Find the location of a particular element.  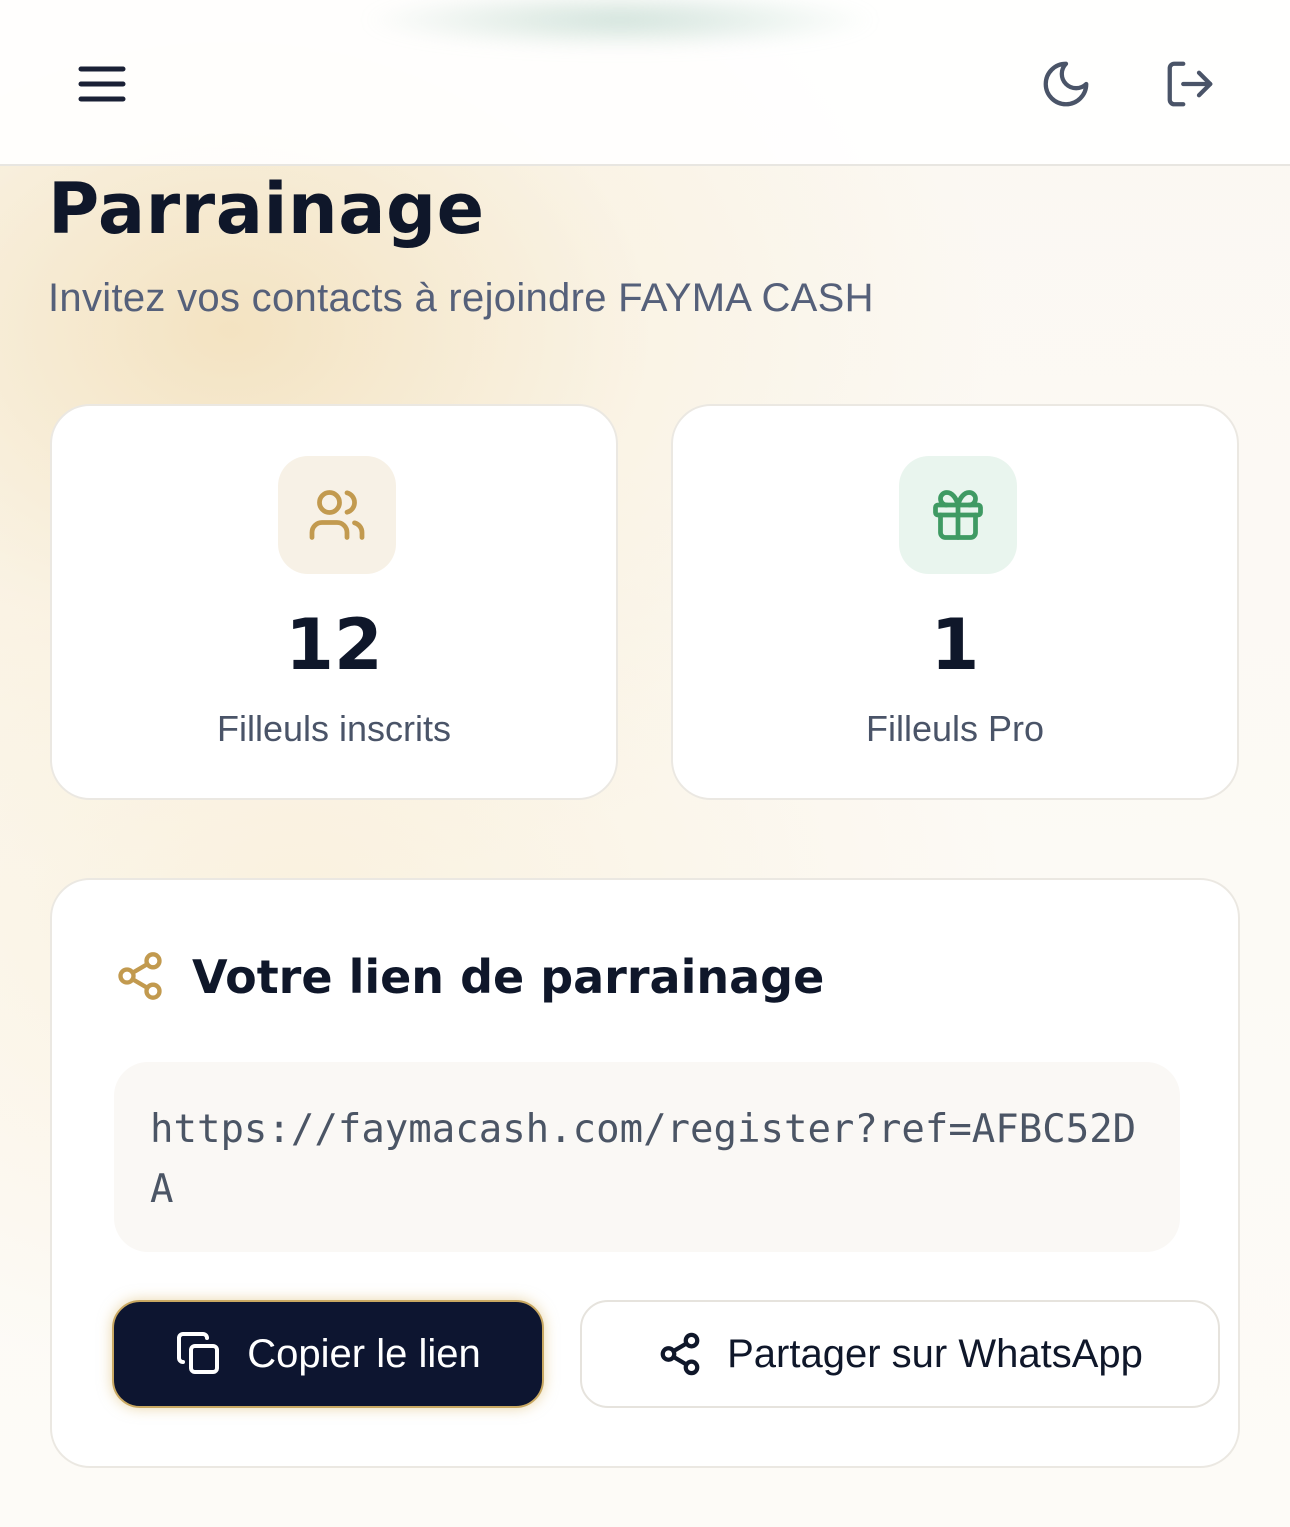

users-icon is located at coordinates (337, 515).